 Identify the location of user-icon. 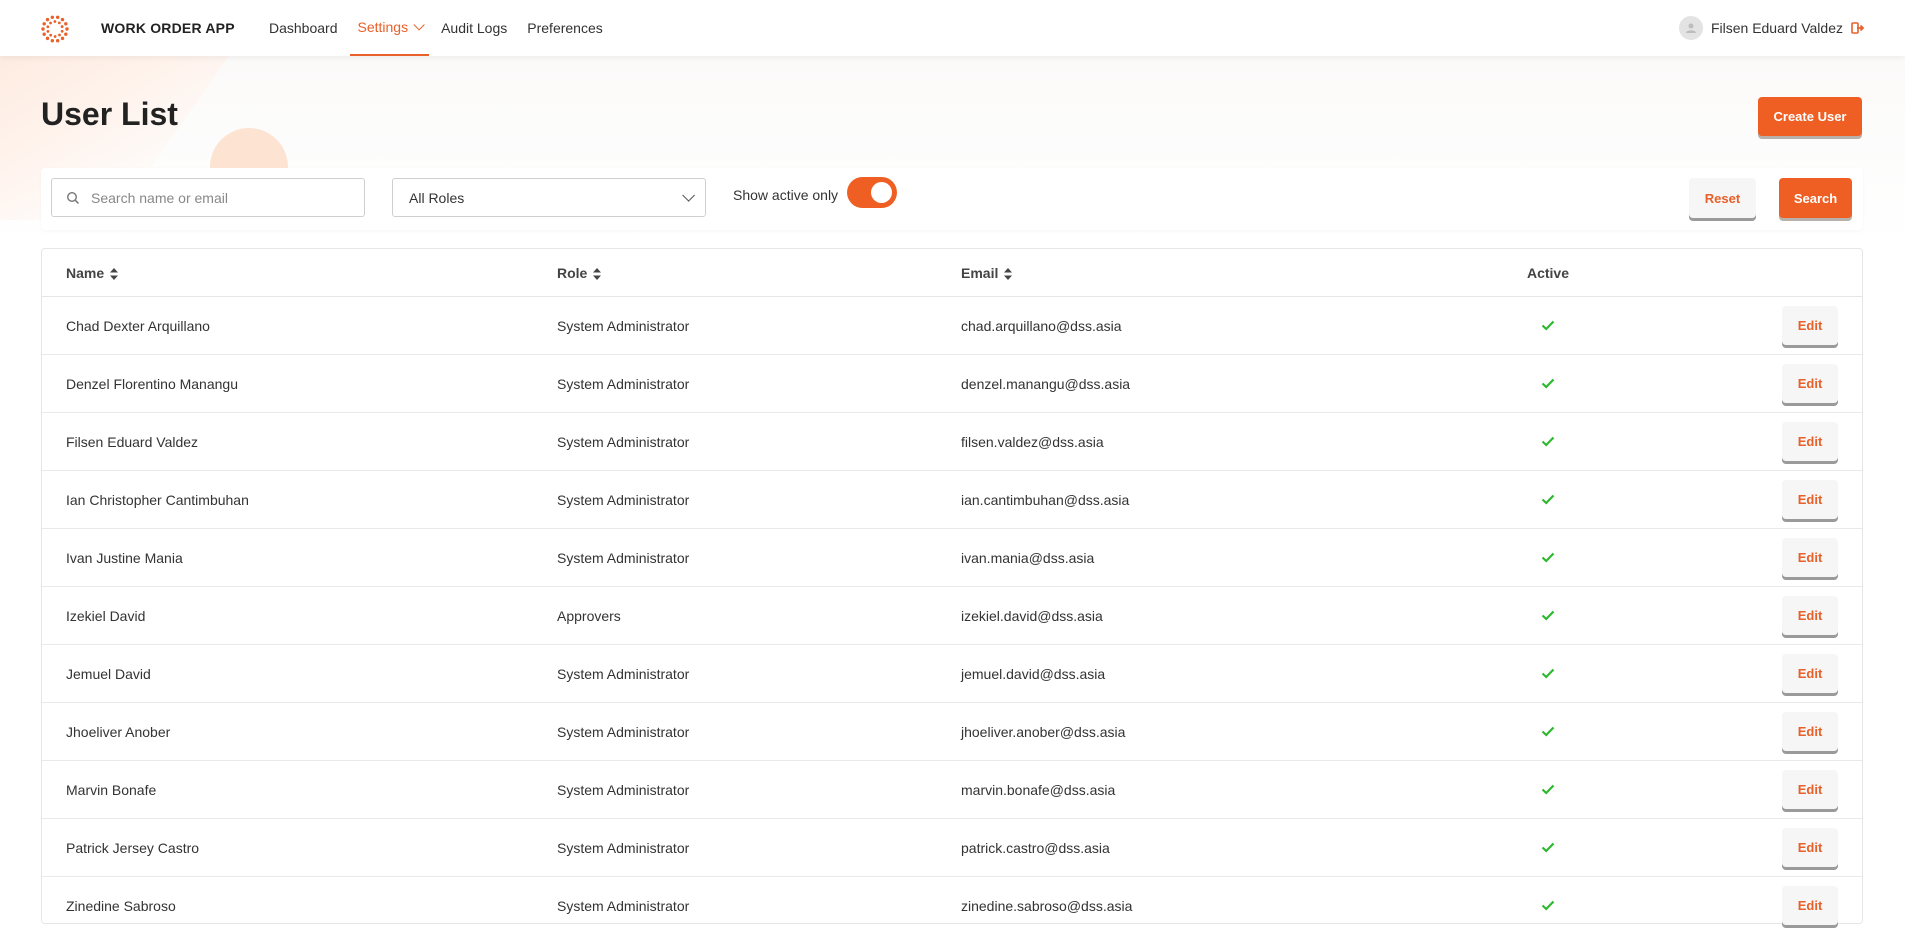
(1690, 28).